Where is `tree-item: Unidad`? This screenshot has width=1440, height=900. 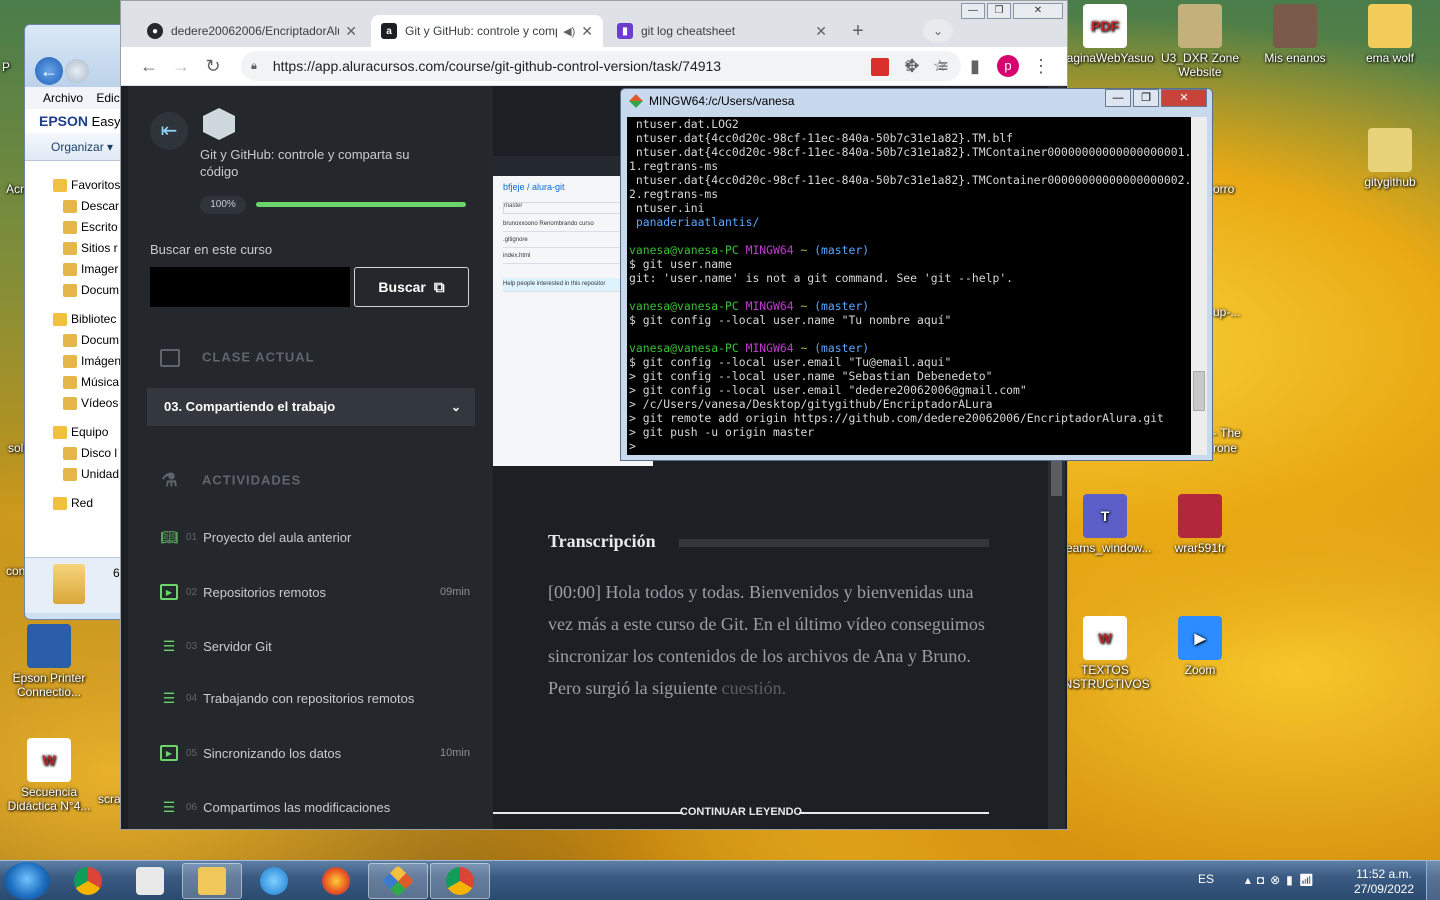 tree-item: Unidad is located at coordinates (79, 474).